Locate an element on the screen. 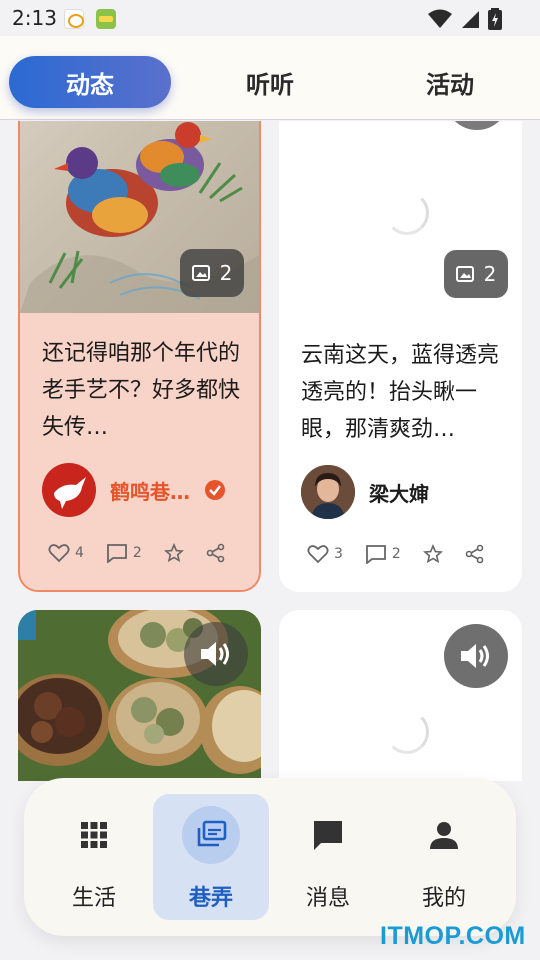  tab-tingting: 听听 is located at coordinates (270, 82).